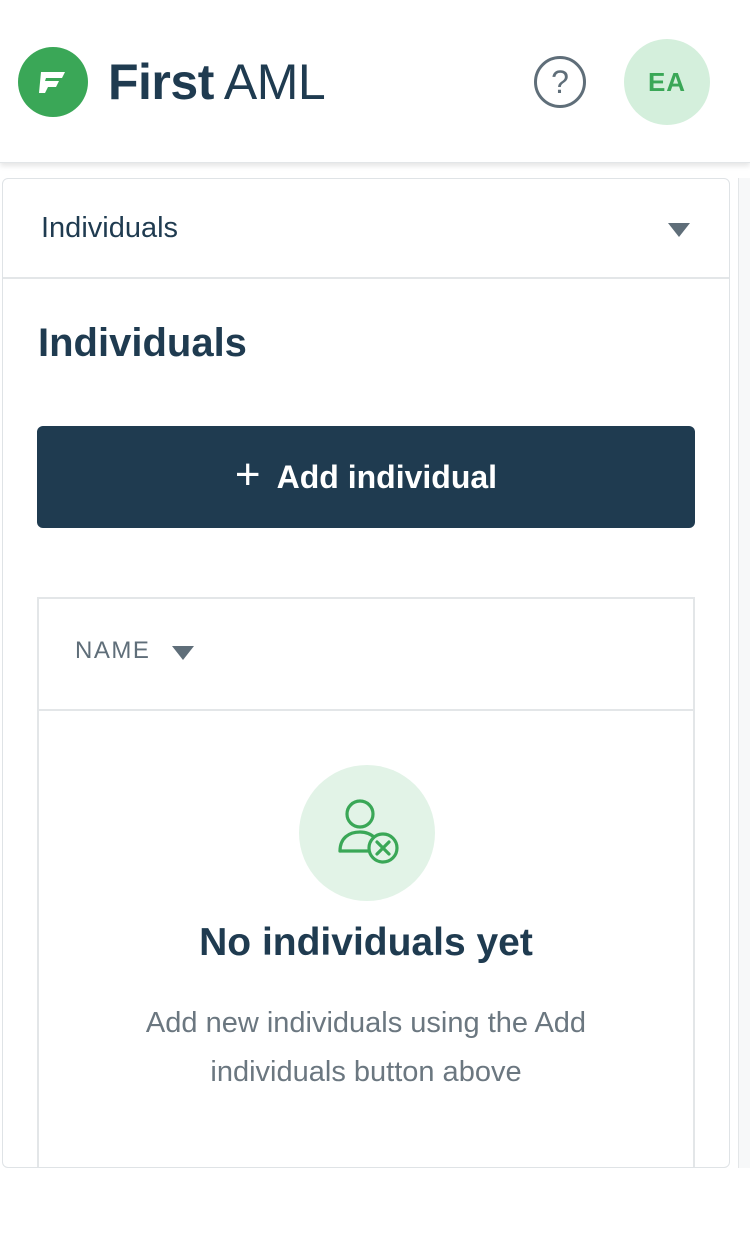 This screenshot has height=1240, width=750. Describe the element at coordinates (113, 650) in the screenshot. I see `column-header-name-label: NAME` at that location.